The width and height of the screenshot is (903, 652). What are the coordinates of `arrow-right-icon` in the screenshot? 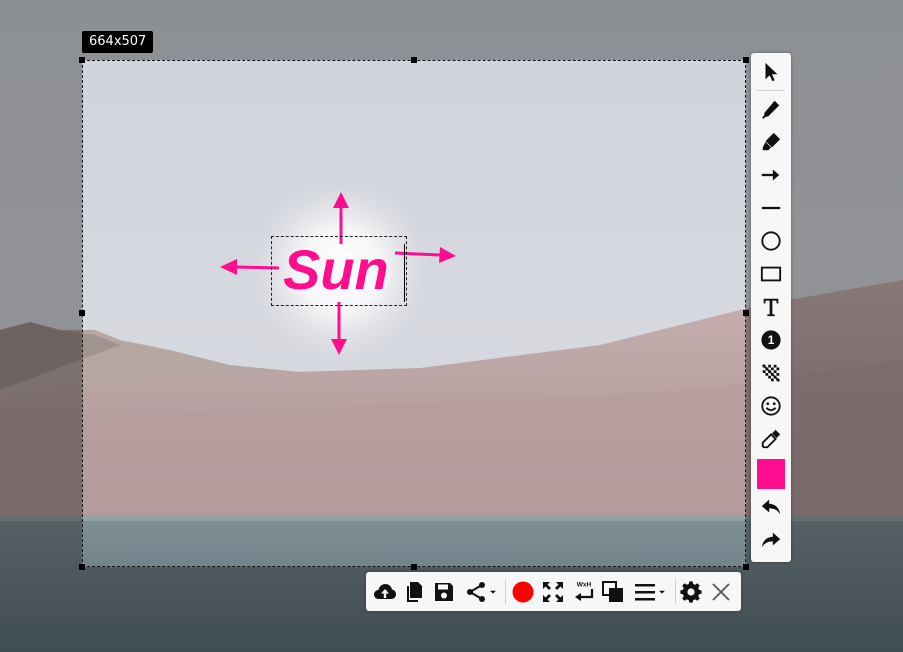 It's located at (770, 175).